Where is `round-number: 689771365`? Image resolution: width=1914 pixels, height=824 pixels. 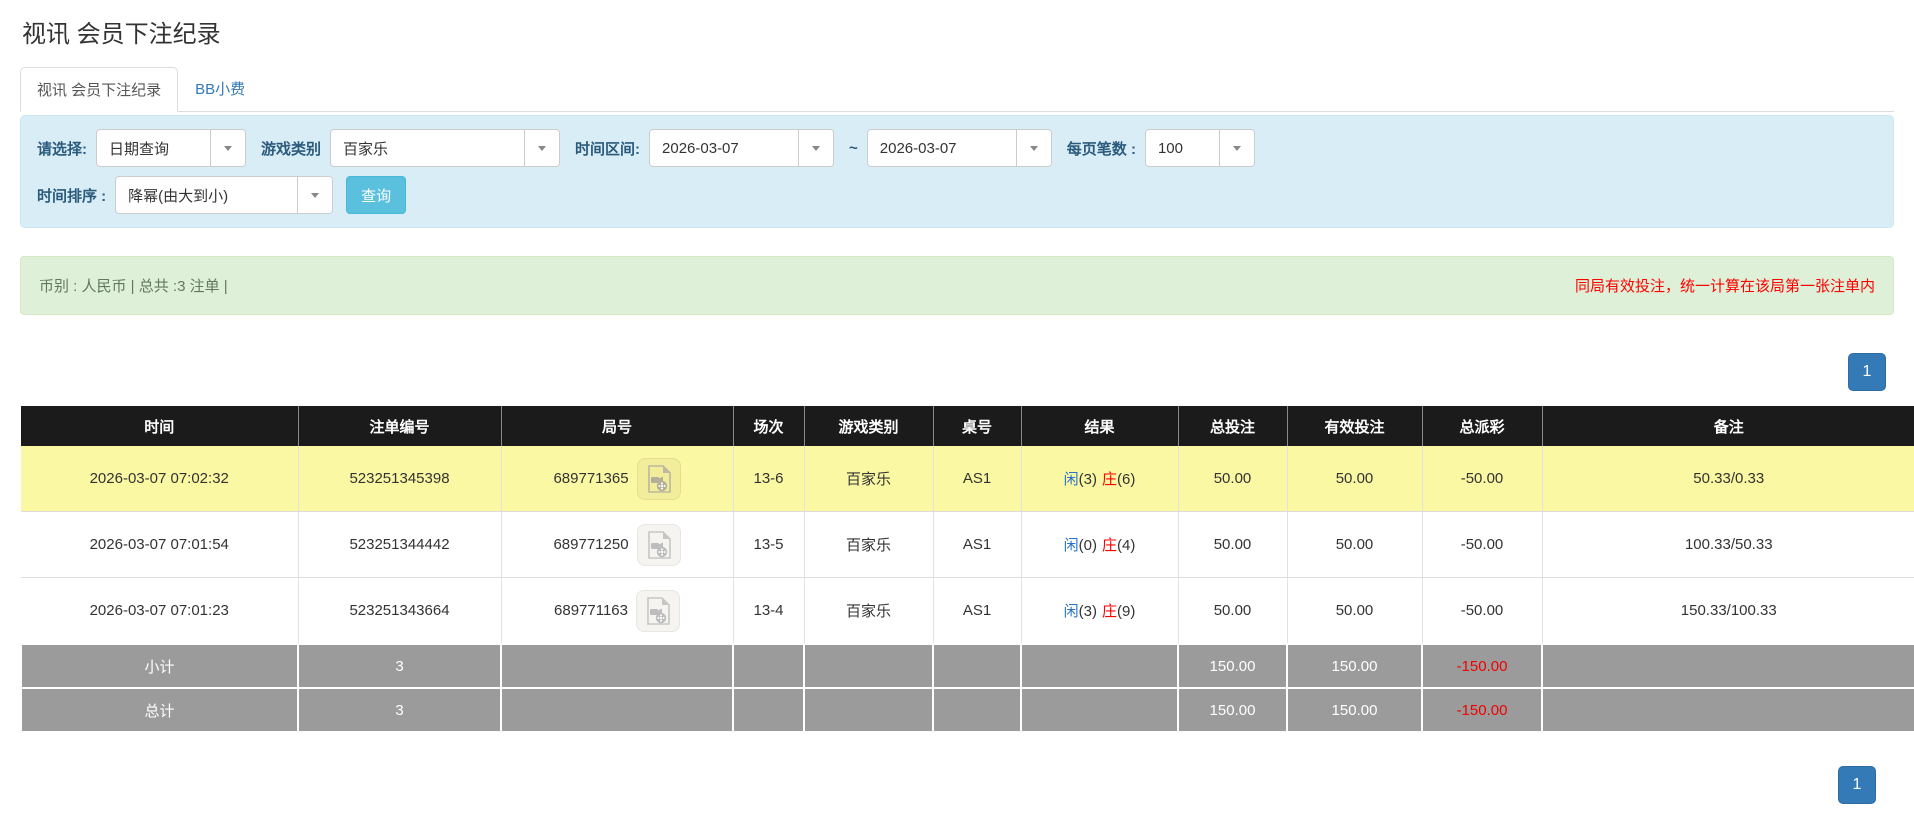 round-number: 689771365 is located at coordinates (591, 478).